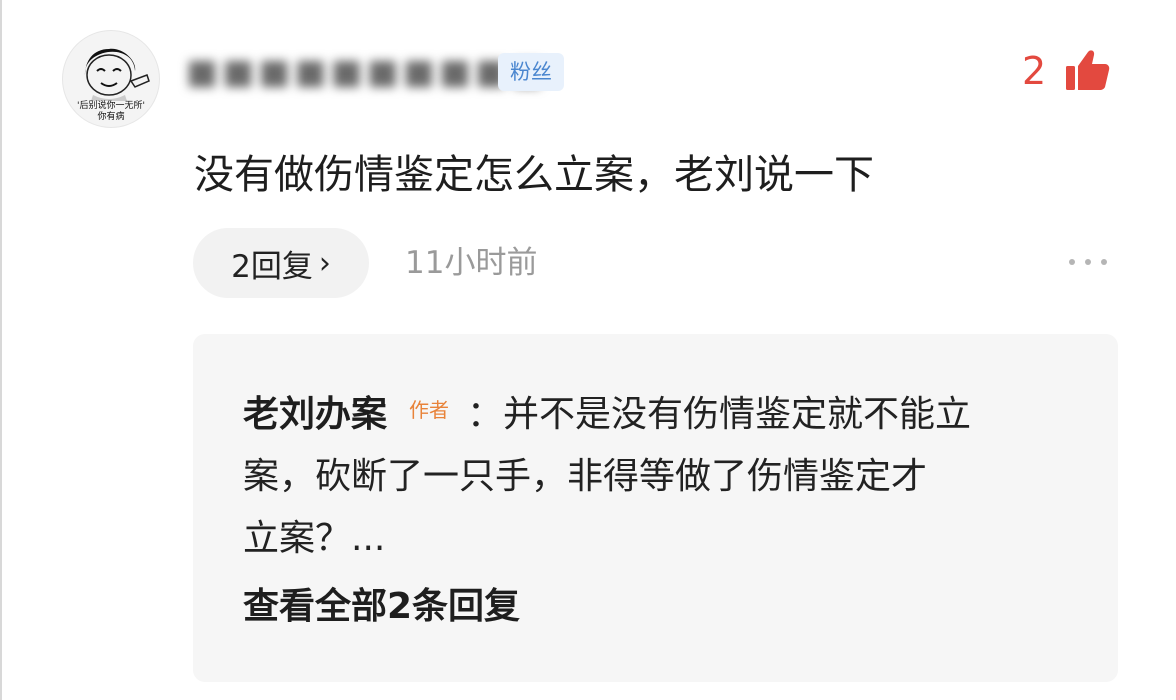 The image size is (1176, 700). What do you see at coordinates (272, 266) in the screenshot?
I see `view-replies-label: 2回复` at bounding box center [272, 266].